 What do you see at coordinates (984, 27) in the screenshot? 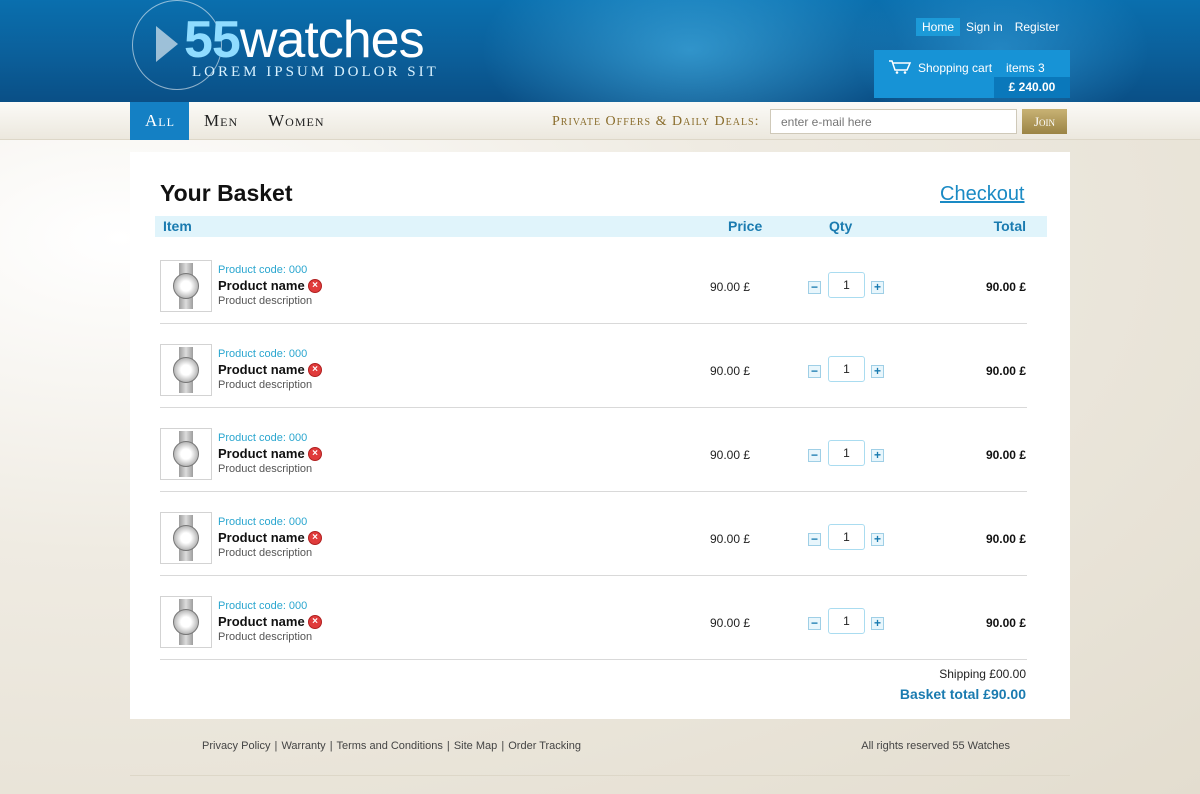
I see `sign-in-link: Sign in` at bounding box center [984, 27].